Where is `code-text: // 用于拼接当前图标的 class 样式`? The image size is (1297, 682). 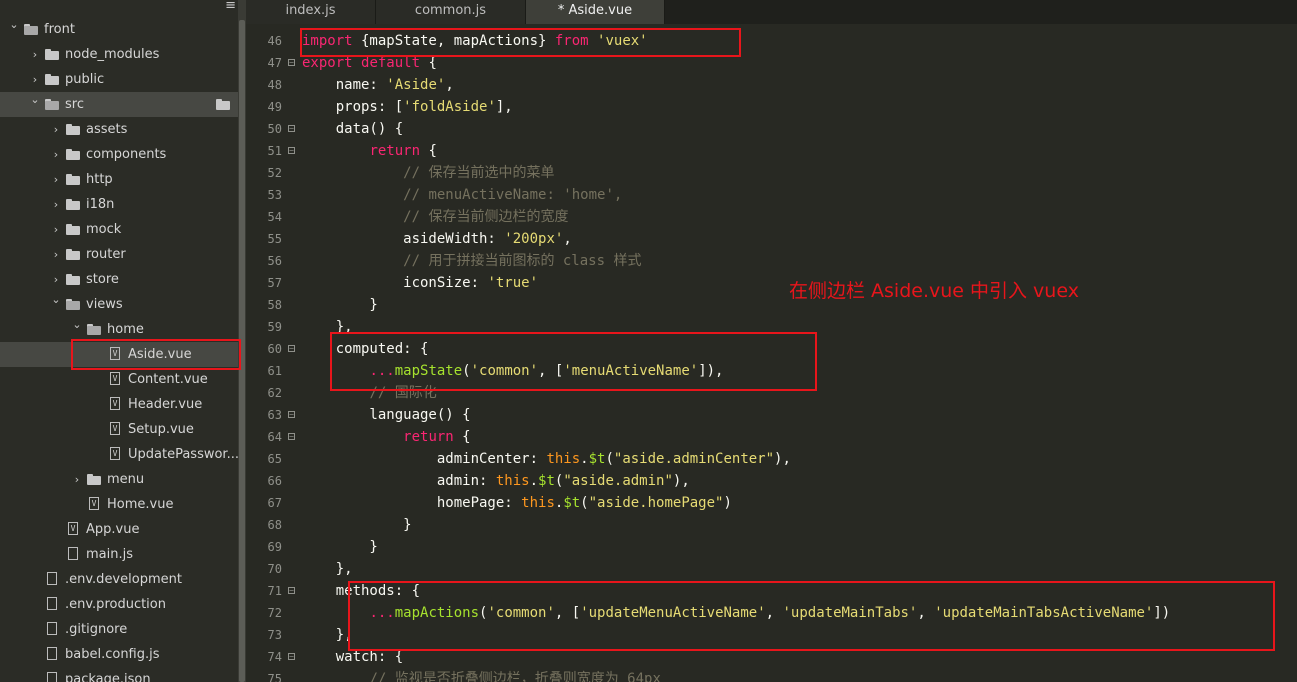
code-text: // 用于拼接当前图标的 class 样式 is located at coordinates (522, 261).